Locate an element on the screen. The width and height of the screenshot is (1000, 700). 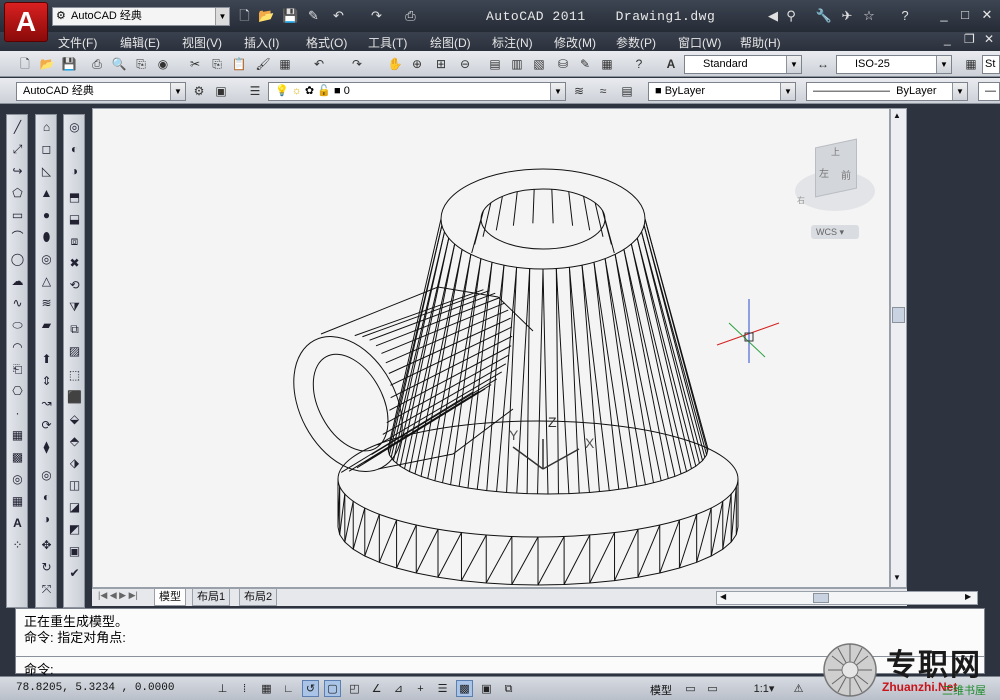
hatch-icon: ▦ is located at coordinates (17, 435).